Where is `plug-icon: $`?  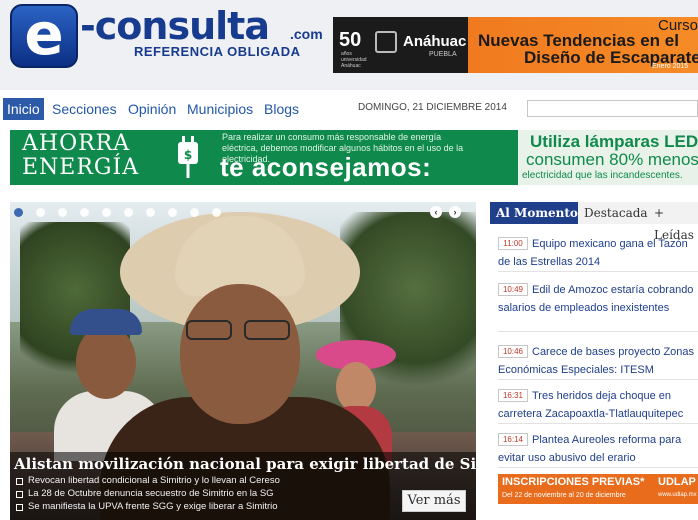
plug-icon: $ is located at coordinates (188, 157).